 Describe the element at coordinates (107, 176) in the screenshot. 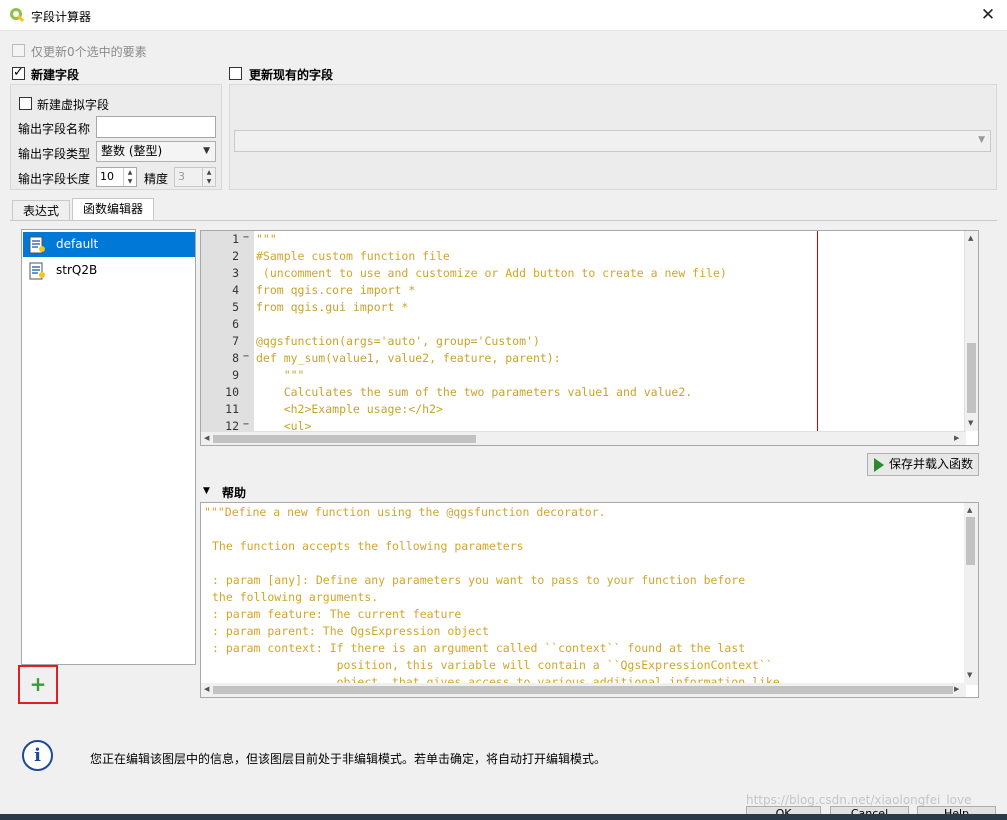

I see `output-length-value: 10` at that location.